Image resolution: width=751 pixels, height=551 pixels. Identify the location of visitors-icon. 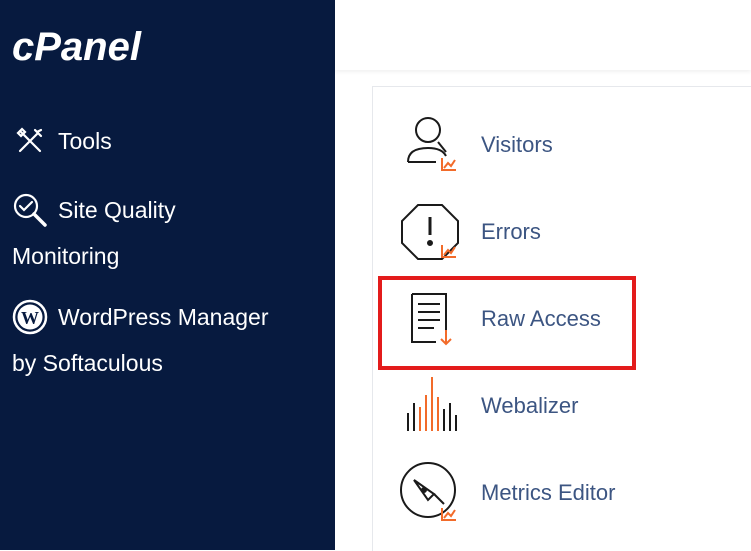
(431, 145).